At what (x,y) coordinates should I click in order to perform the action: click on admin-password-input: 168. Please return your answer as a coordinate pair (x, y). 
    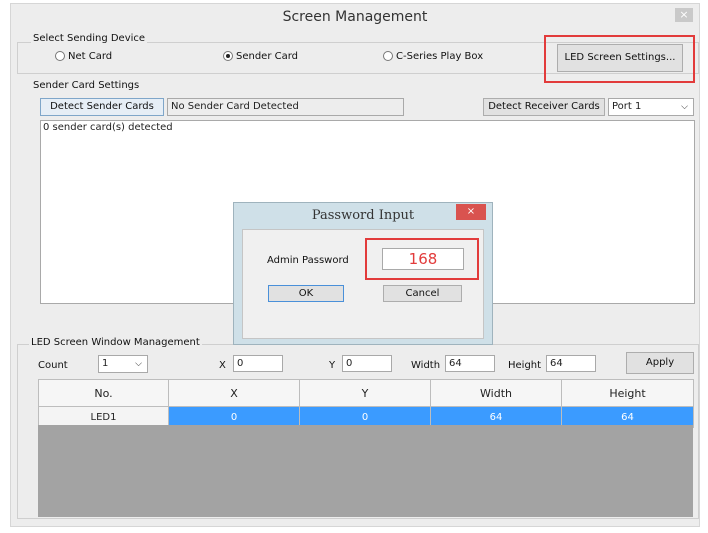
    Looking at the image, I should click on (423, 259).